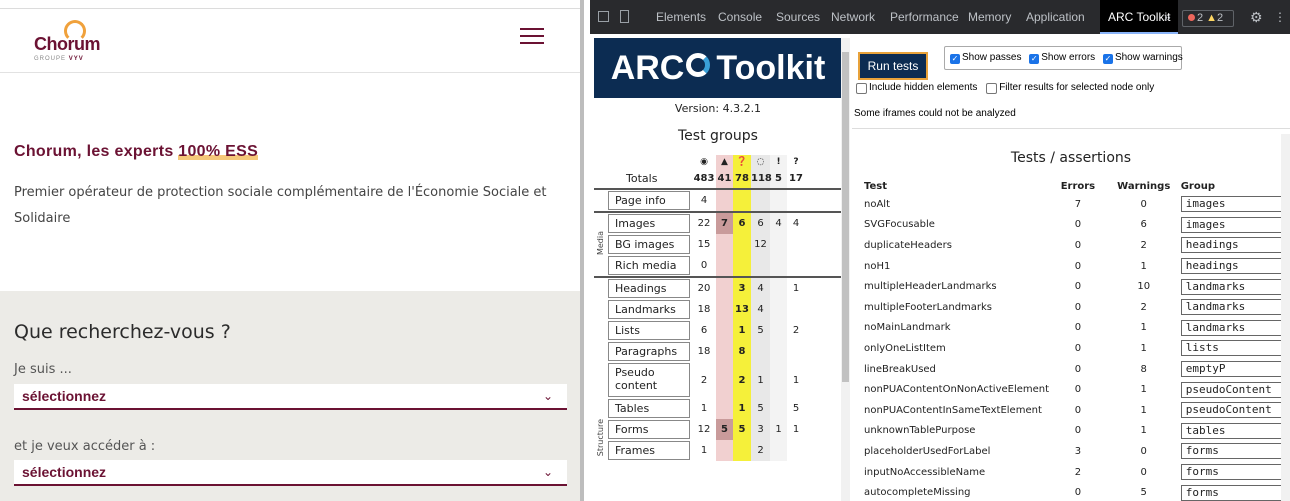 The height and width of the screenshot is (501, 1290). What do you see at coordinates (718, 200) in the screenshot?
I see `page-info-row: Page info 4` at bounding box center [718, 200].